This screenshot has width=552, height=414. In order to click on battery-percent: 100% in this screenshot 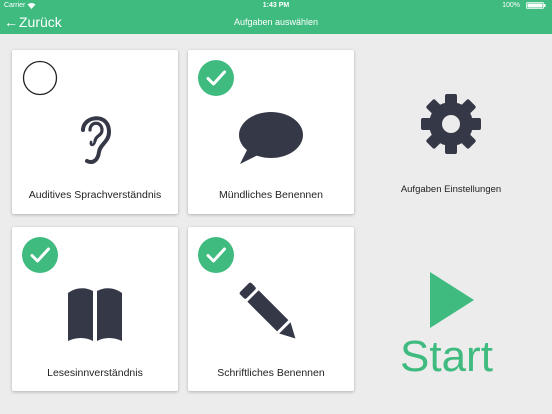, I will do `click(511, 5)`.